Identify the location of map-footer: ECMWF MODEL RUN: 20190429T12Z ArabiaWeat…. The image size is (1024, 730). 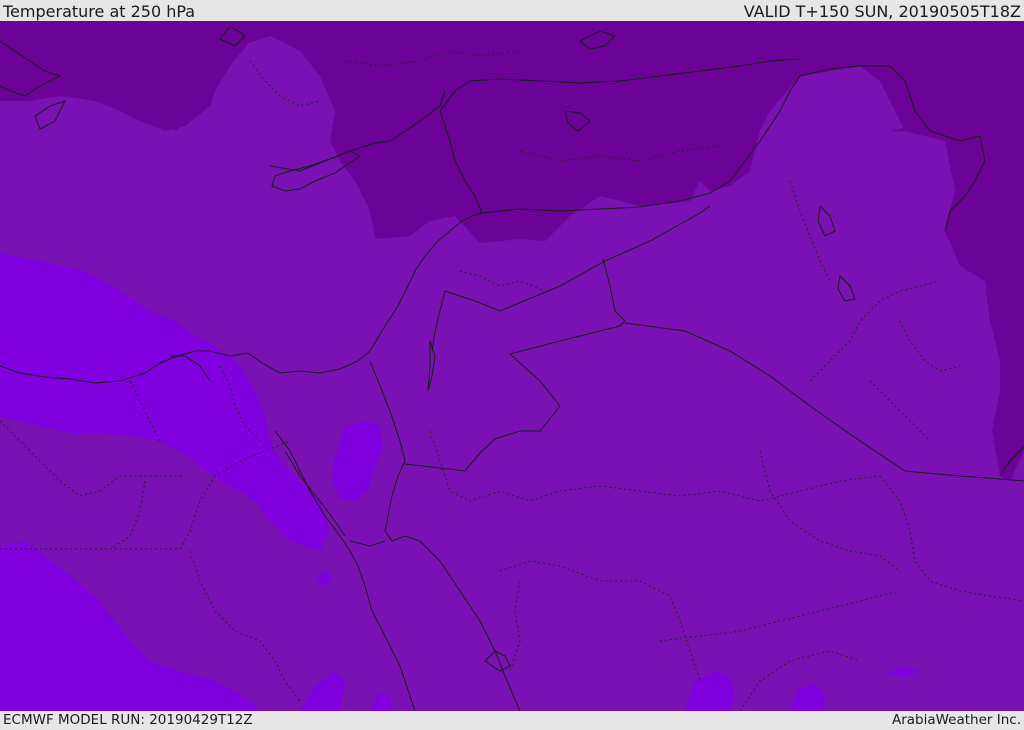
(512, 720).